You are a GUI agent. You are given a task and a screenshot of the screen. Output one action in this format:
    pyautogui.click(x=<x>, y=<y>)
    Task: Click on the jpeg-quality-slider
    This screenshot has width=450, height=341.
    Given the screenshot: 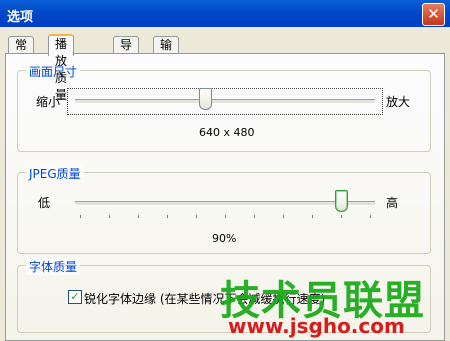 What is the action you would take?
    pyautogui.click(x=225, y=204)
    